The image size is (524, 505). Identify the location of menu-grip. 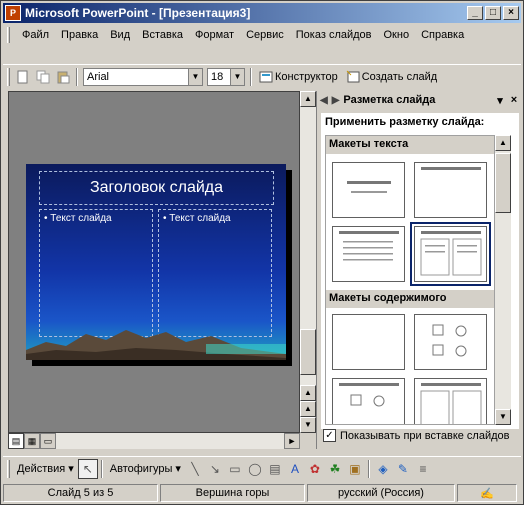
(8, 35).